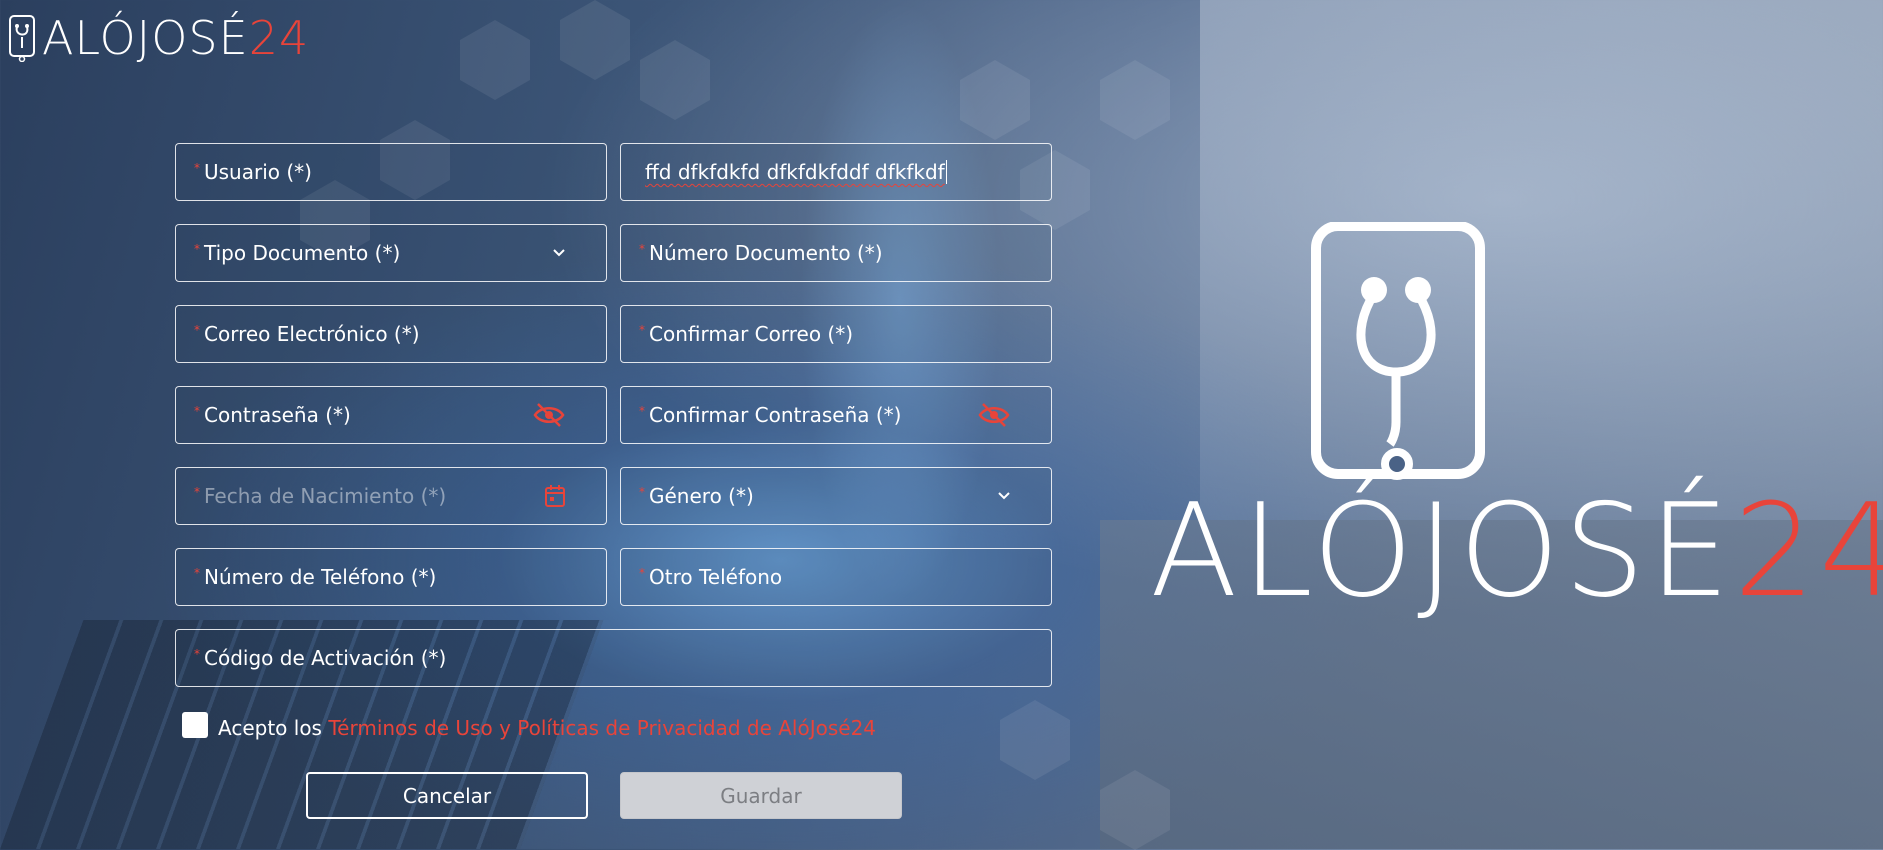  Describe the element at coordinates (391, 415) in the screenshot. I see `contrasena-field: * Contraseña (*)` at that location.